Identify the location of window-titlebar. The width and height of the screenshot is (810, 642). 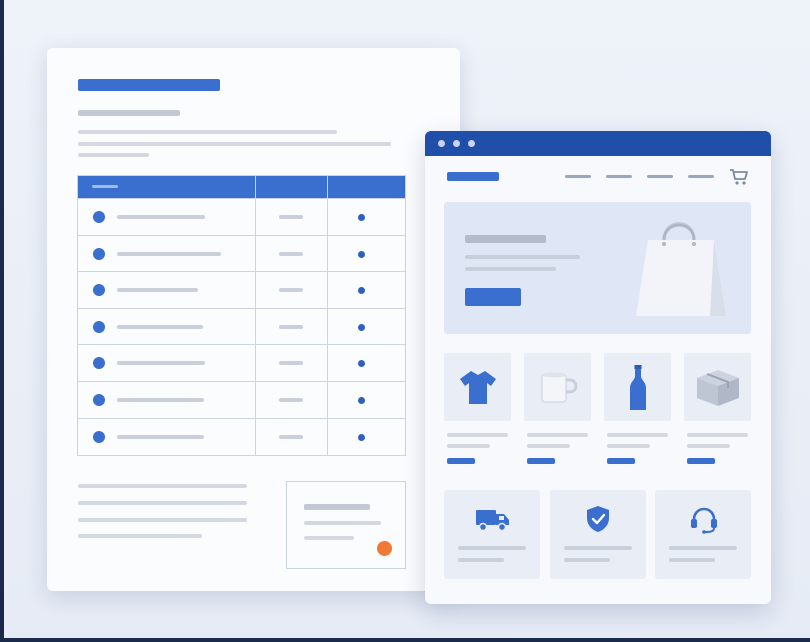
(598, 143).